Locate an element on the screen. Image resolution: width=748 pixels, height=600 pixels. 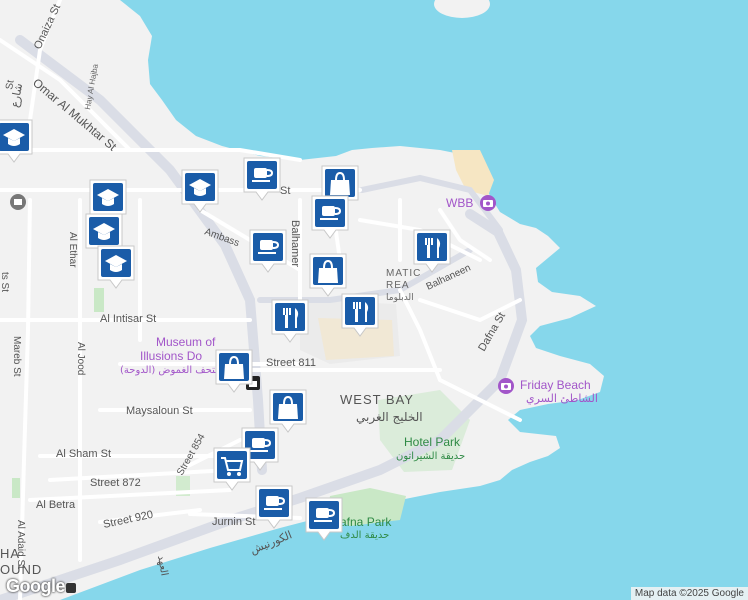
road-label-mareb: Mareb St is located at coordinates (16, 356).